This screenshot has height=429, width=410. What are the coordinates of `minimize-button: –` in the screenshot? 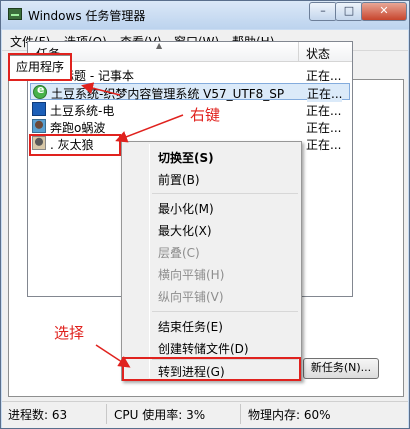 It's located at (323, 11).